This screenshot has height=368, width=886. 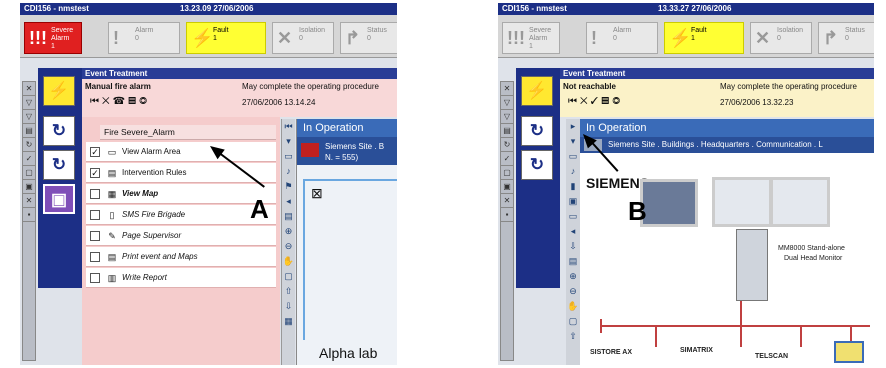 What do you see at coordinates (181, 236) in the screenshot?
I see `step-page-supervisor: ✎ Page Supervisor` at bounding box center [181, 236].